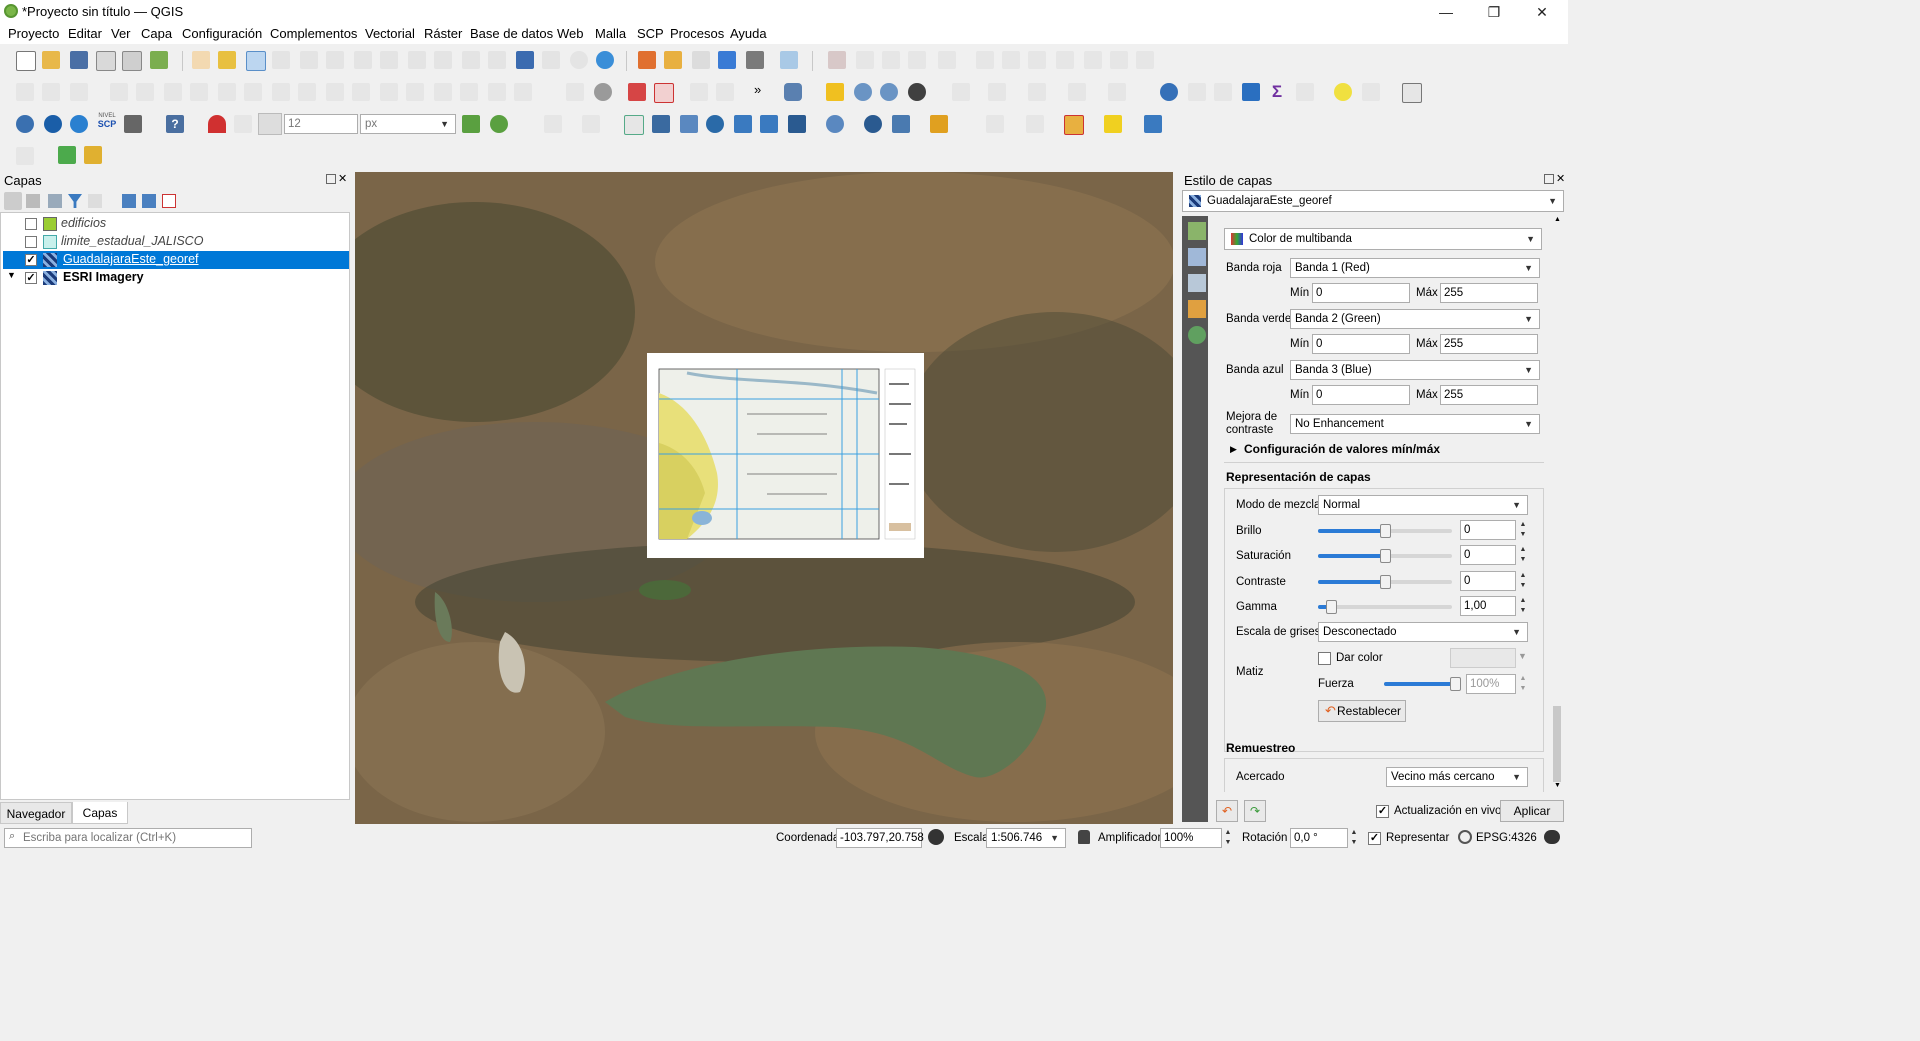 Image resolution: width=1920 pixels, height=1041 pixels. What do you see at coordinates (33, 33) in the screenshot?
I see `menu-proyecto: Proyecto` at bounding box center [33, 33].